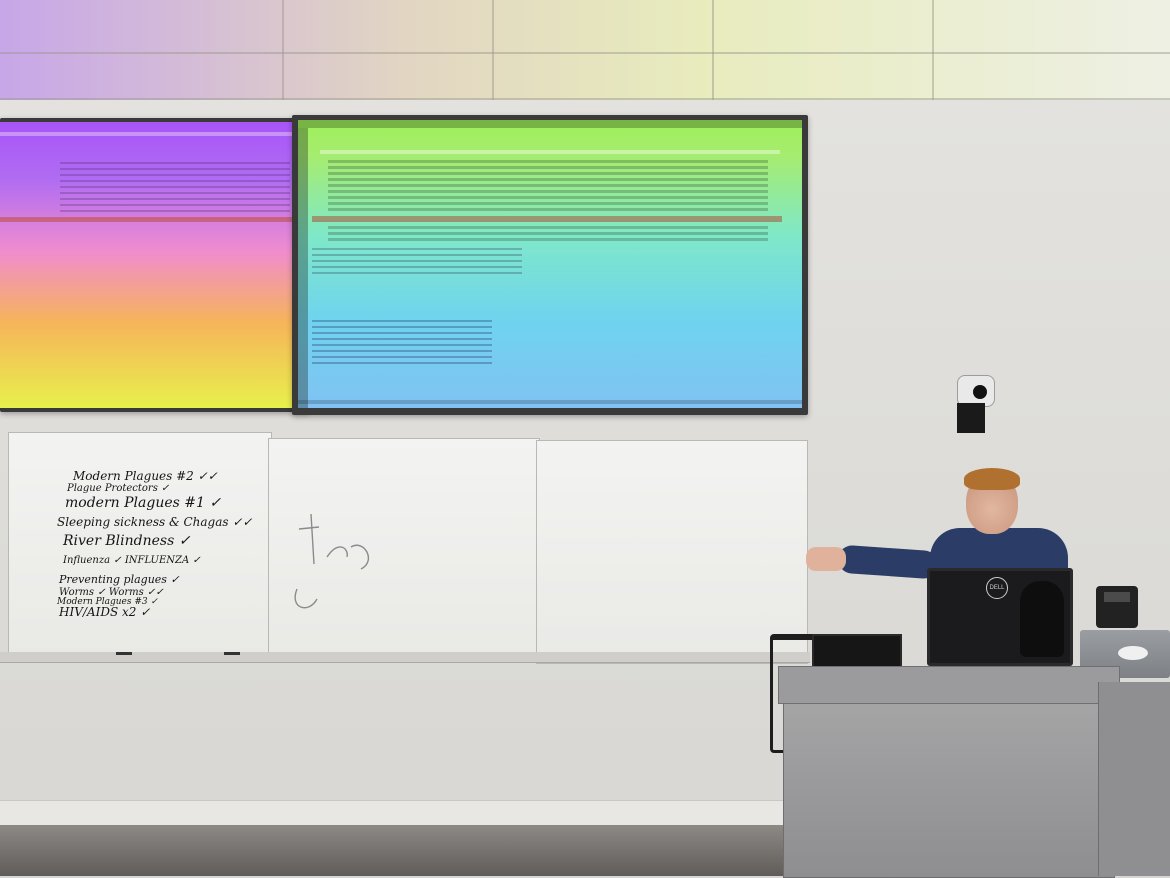 This screenshot has height=878, width=1170. What do you see at coordinates (405, 657) in the screenshot?
I see `marker-tray` at bounding box center [405, 657].